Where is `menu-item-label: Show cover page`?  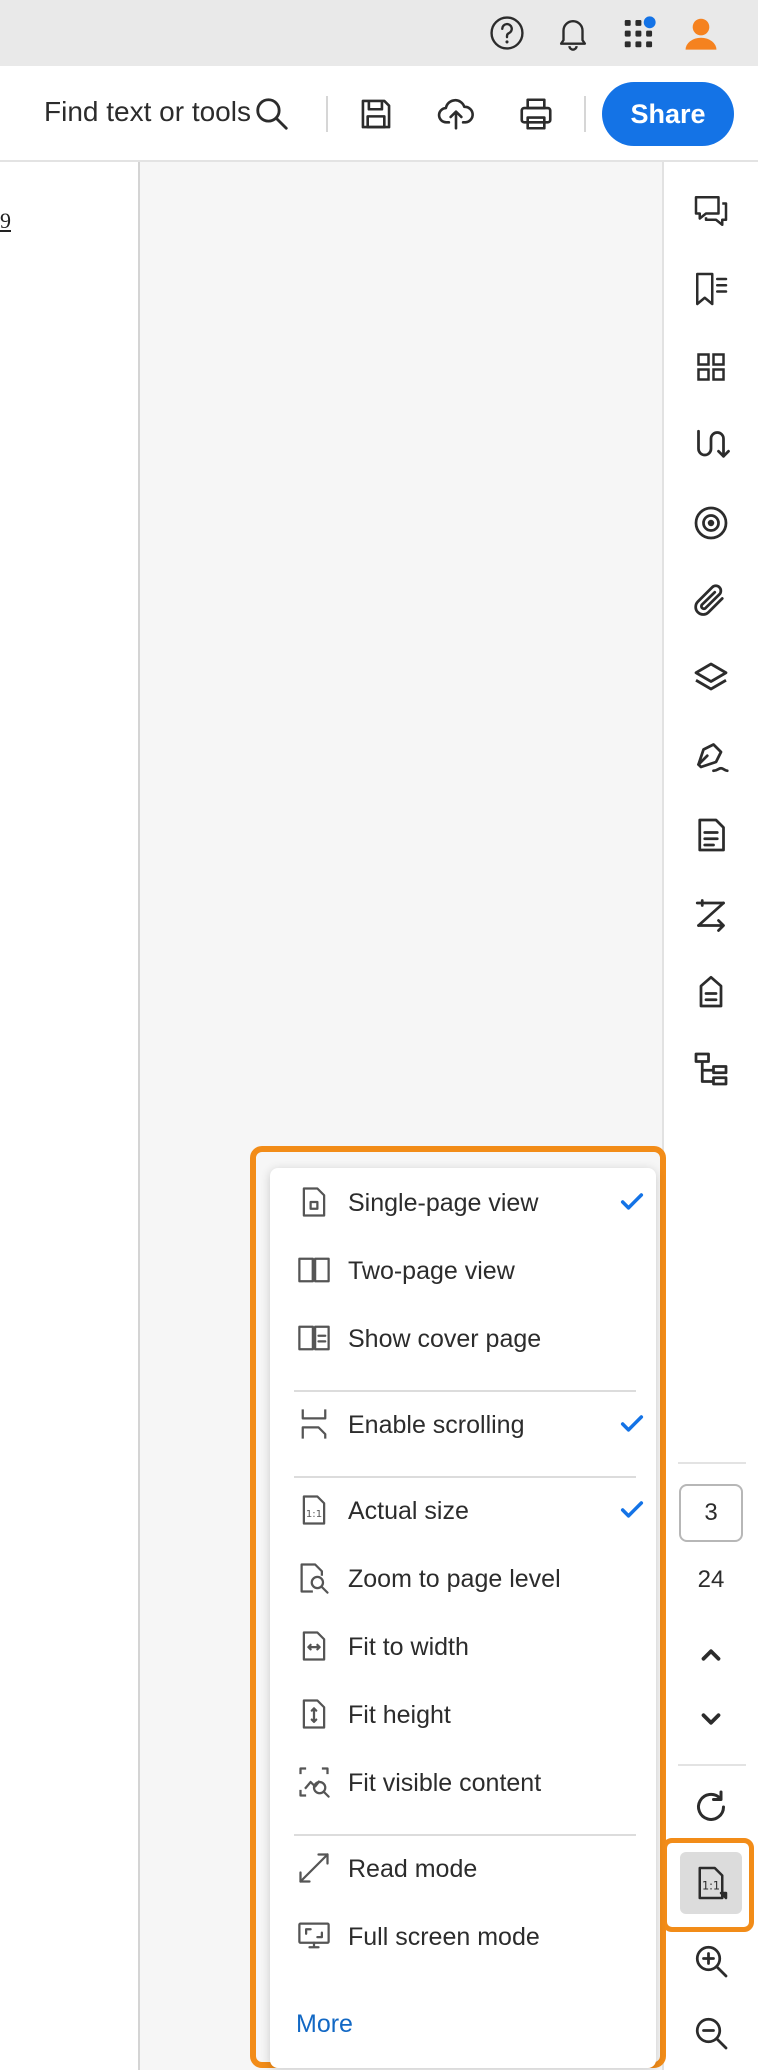
menu-item-label: Show cover page is located at coordinates (445, 1339).